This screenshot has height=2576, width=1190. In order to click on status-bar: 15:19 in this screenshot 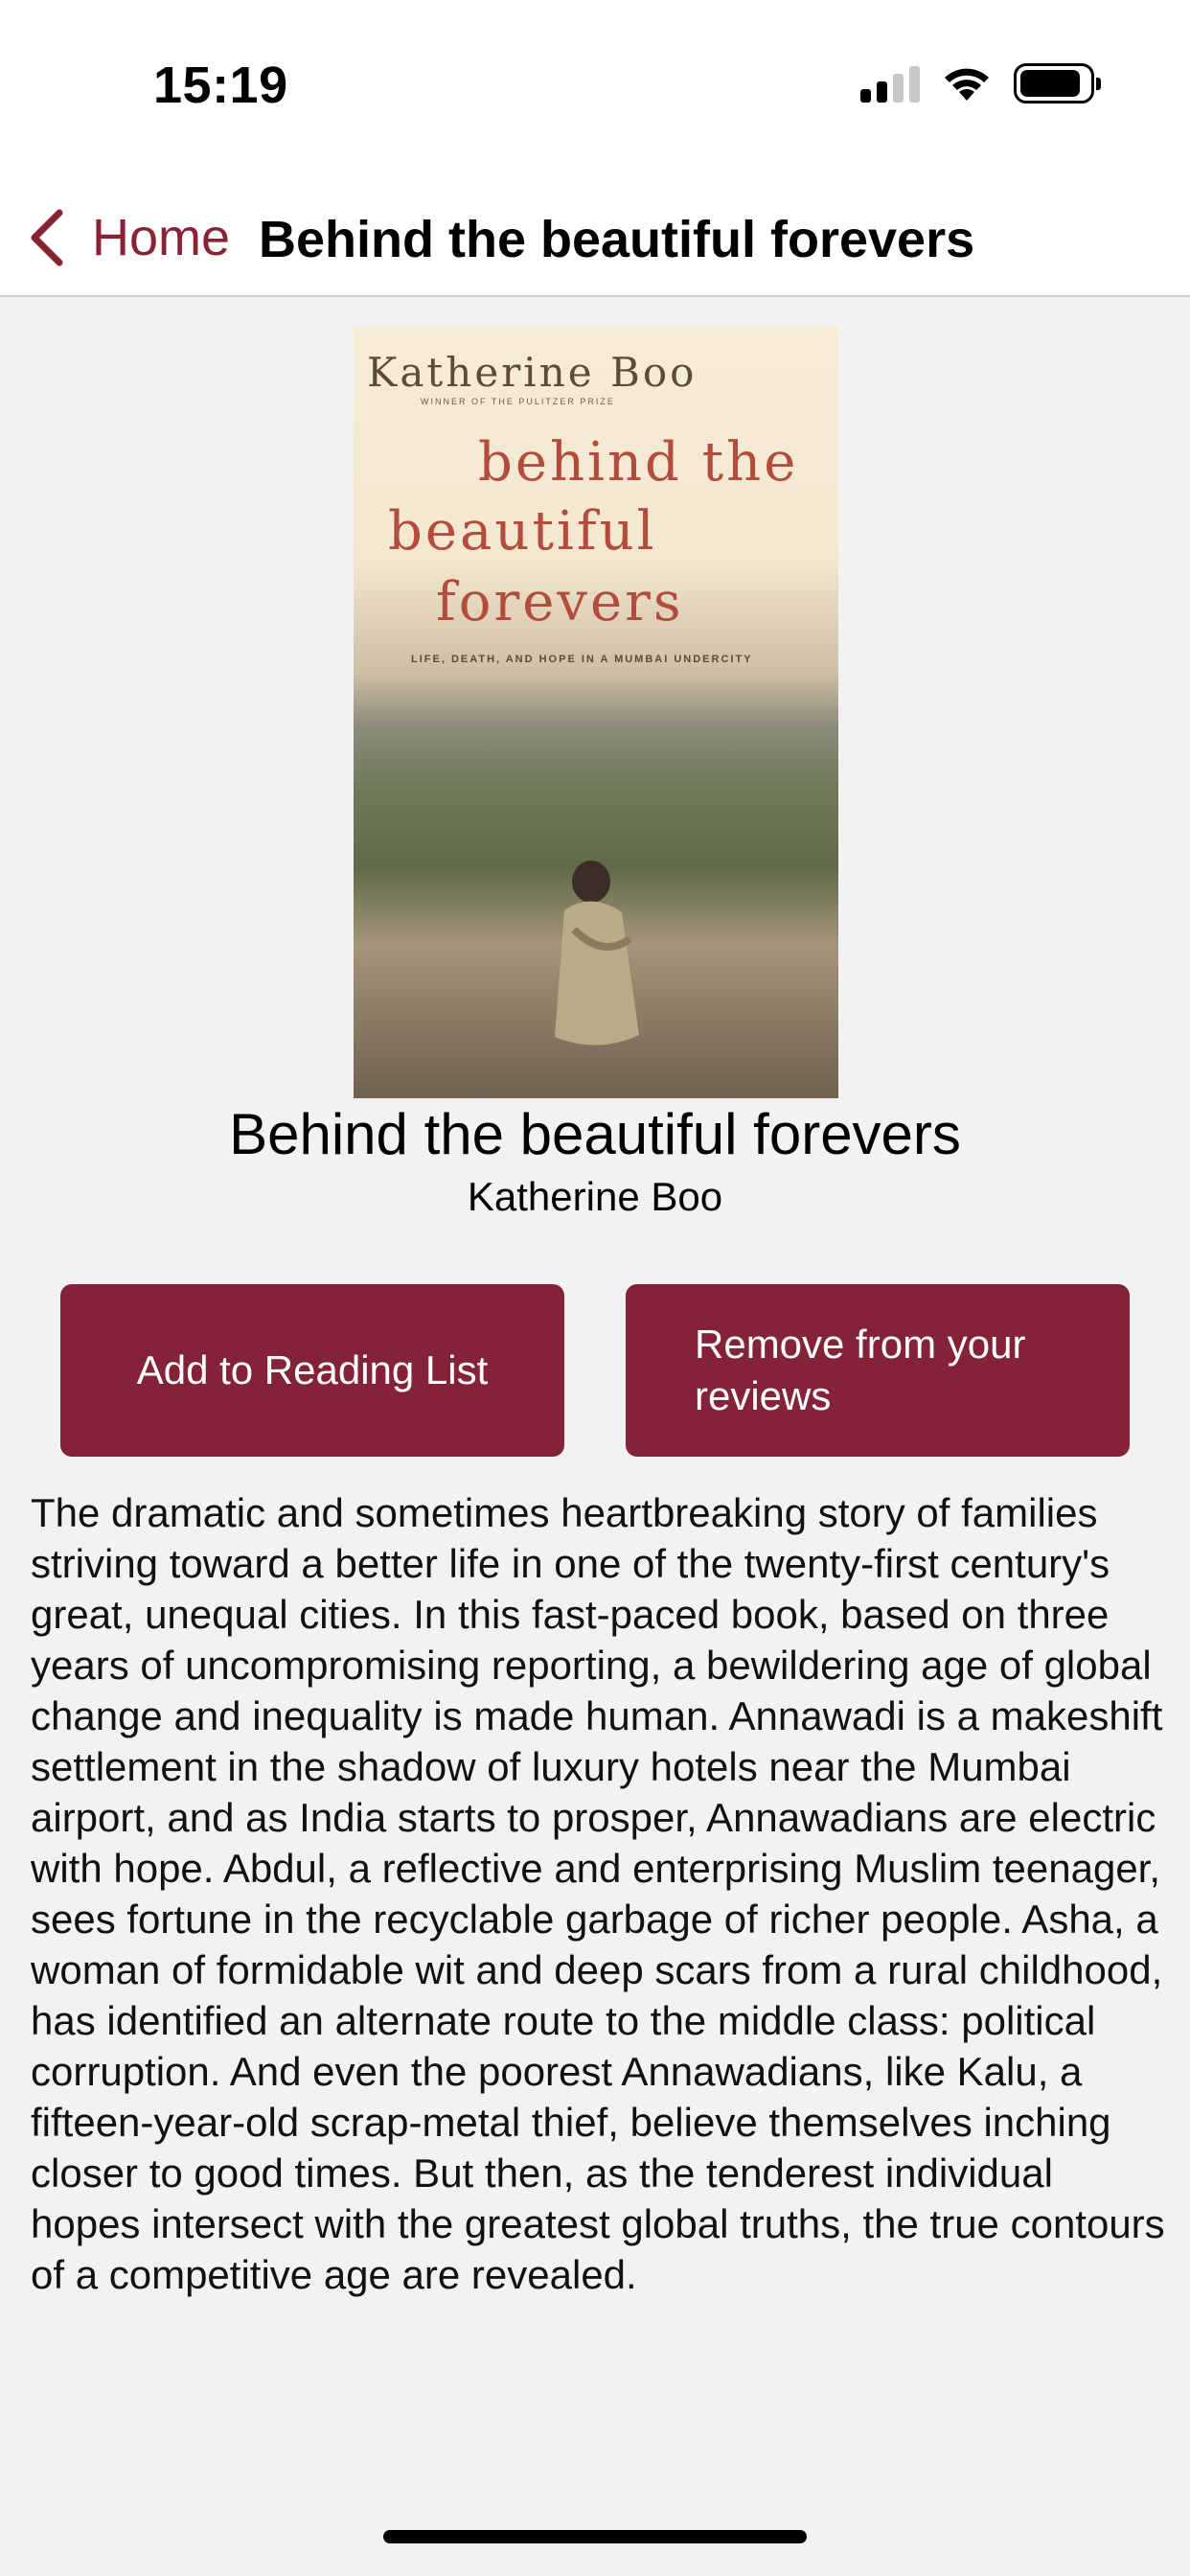, I will do `click(595, 86)`.